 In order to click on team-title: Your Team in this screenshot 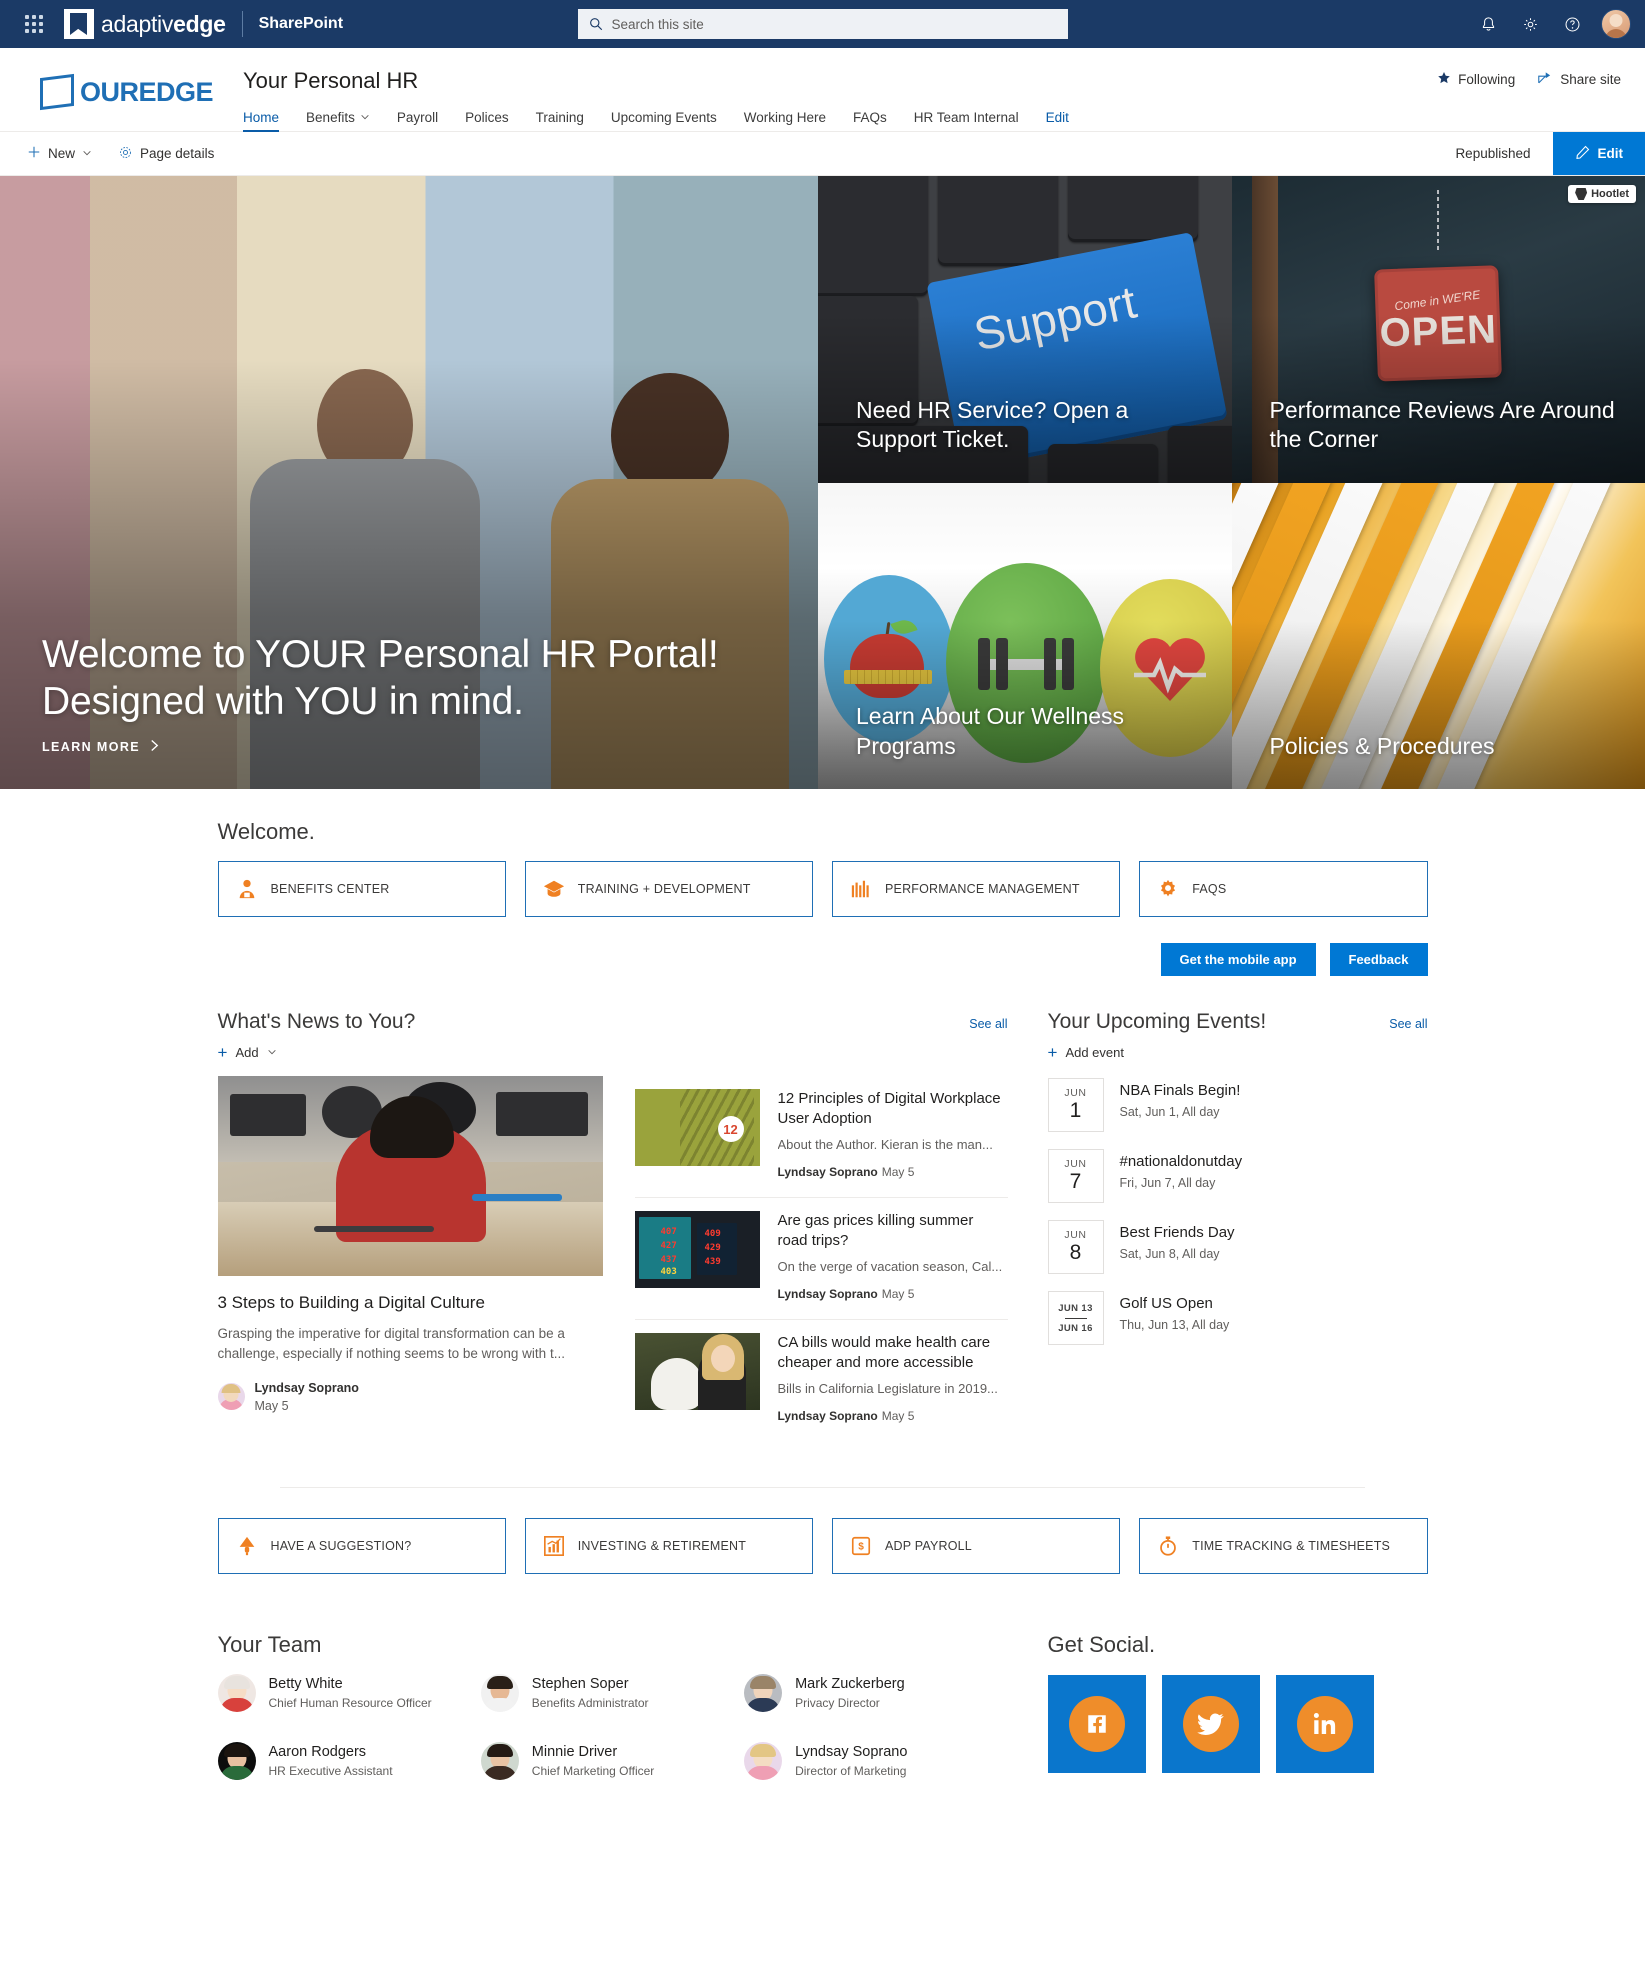, I will do `click(269, 1645)`.